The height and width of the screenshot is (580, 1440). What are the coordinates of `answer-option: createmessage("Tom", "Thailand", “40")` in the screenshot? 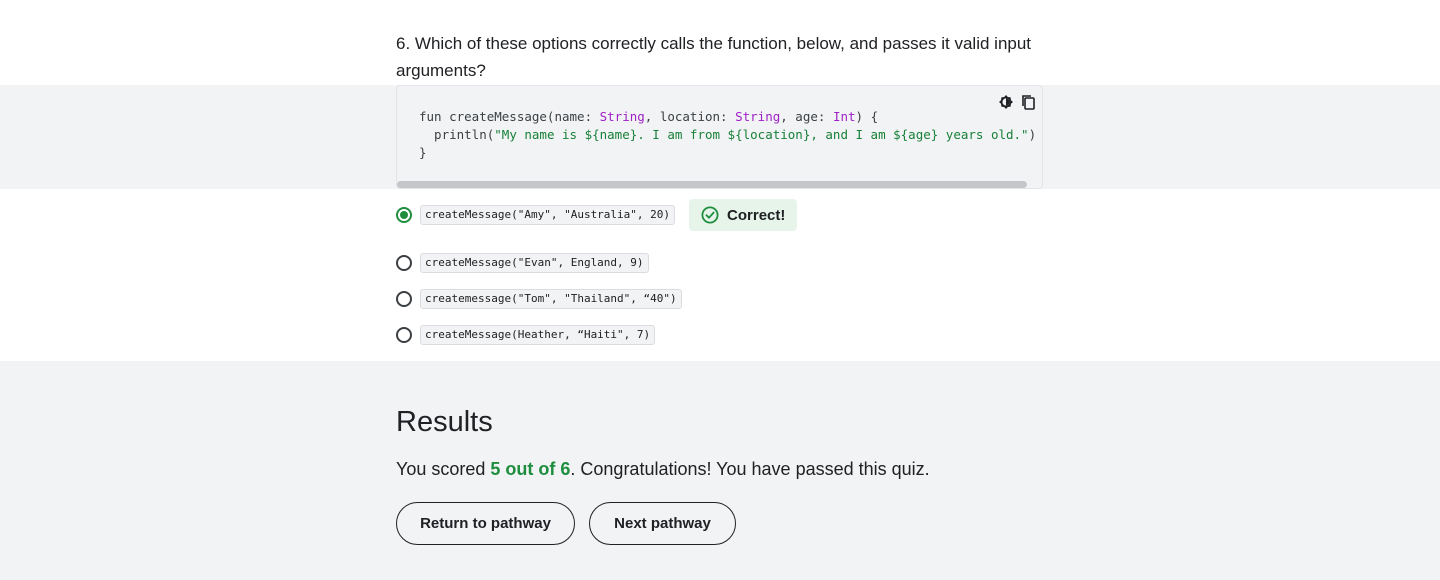 It's located at (539, 299).